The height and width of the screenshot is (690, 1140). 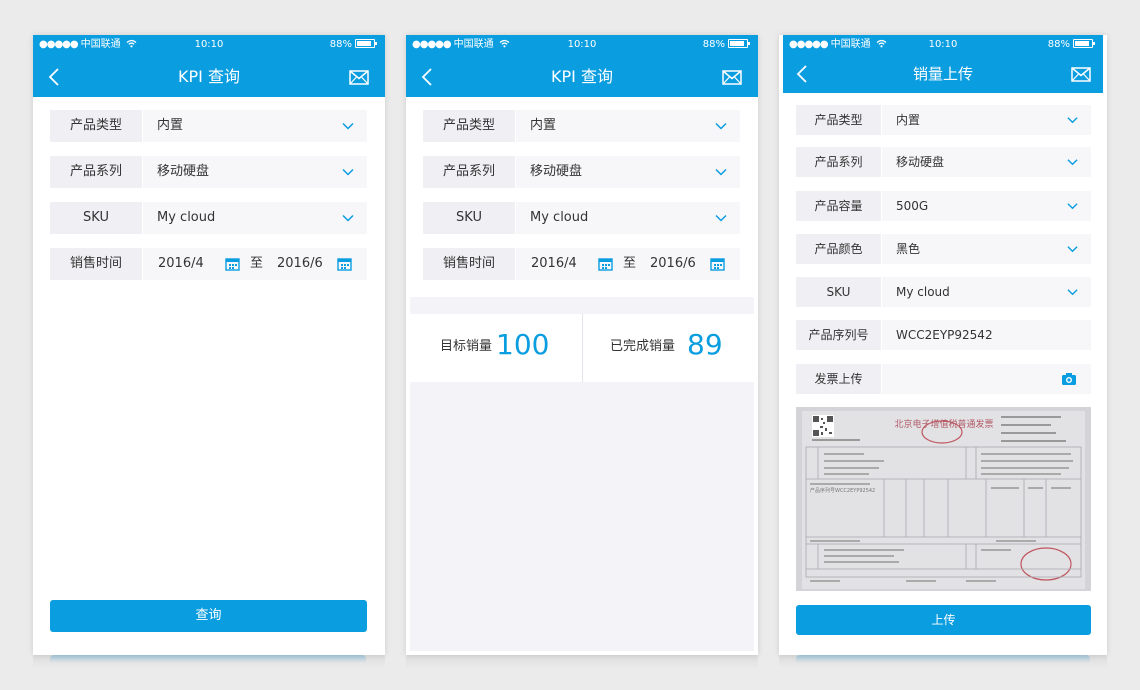 I want to click on target-sales-value: 100, so click(x=523, y=344).